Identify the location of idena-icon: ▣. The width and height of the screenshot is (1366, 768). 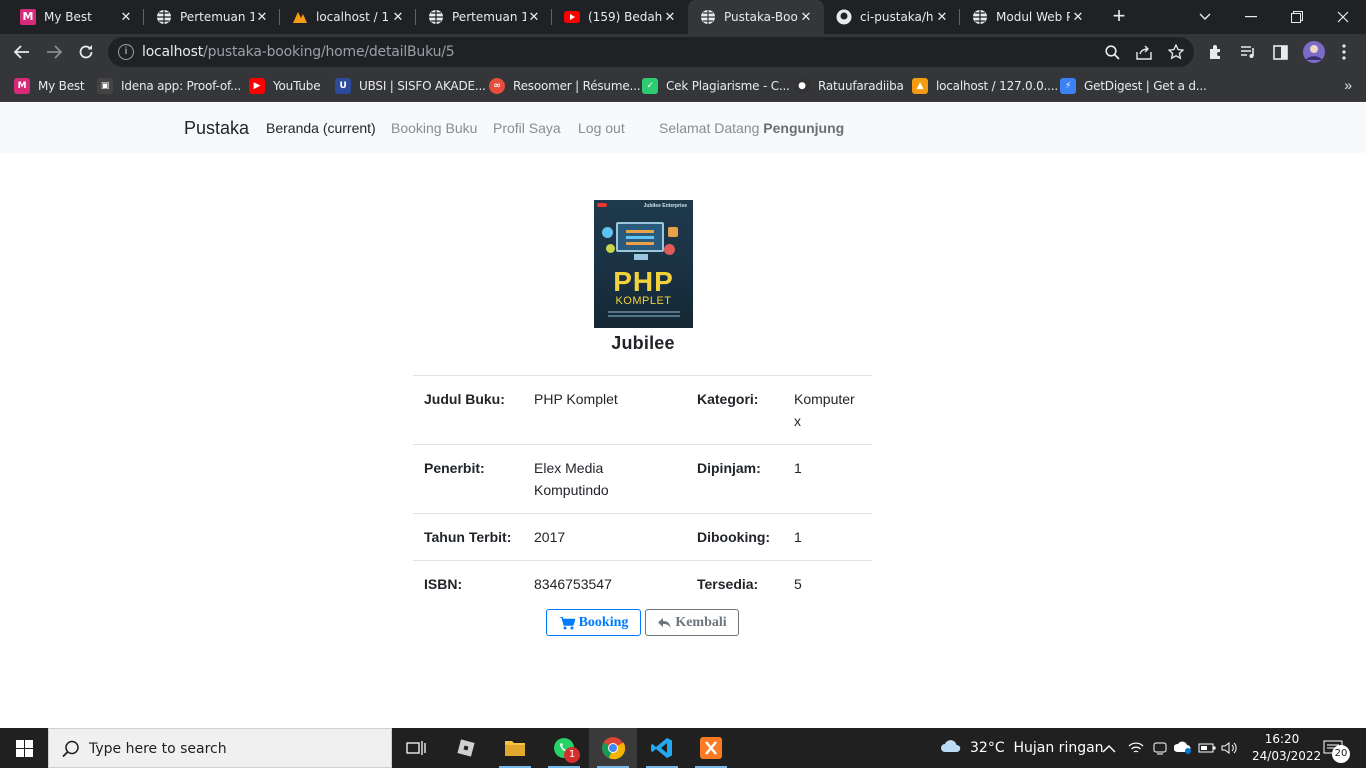
(105, 86).